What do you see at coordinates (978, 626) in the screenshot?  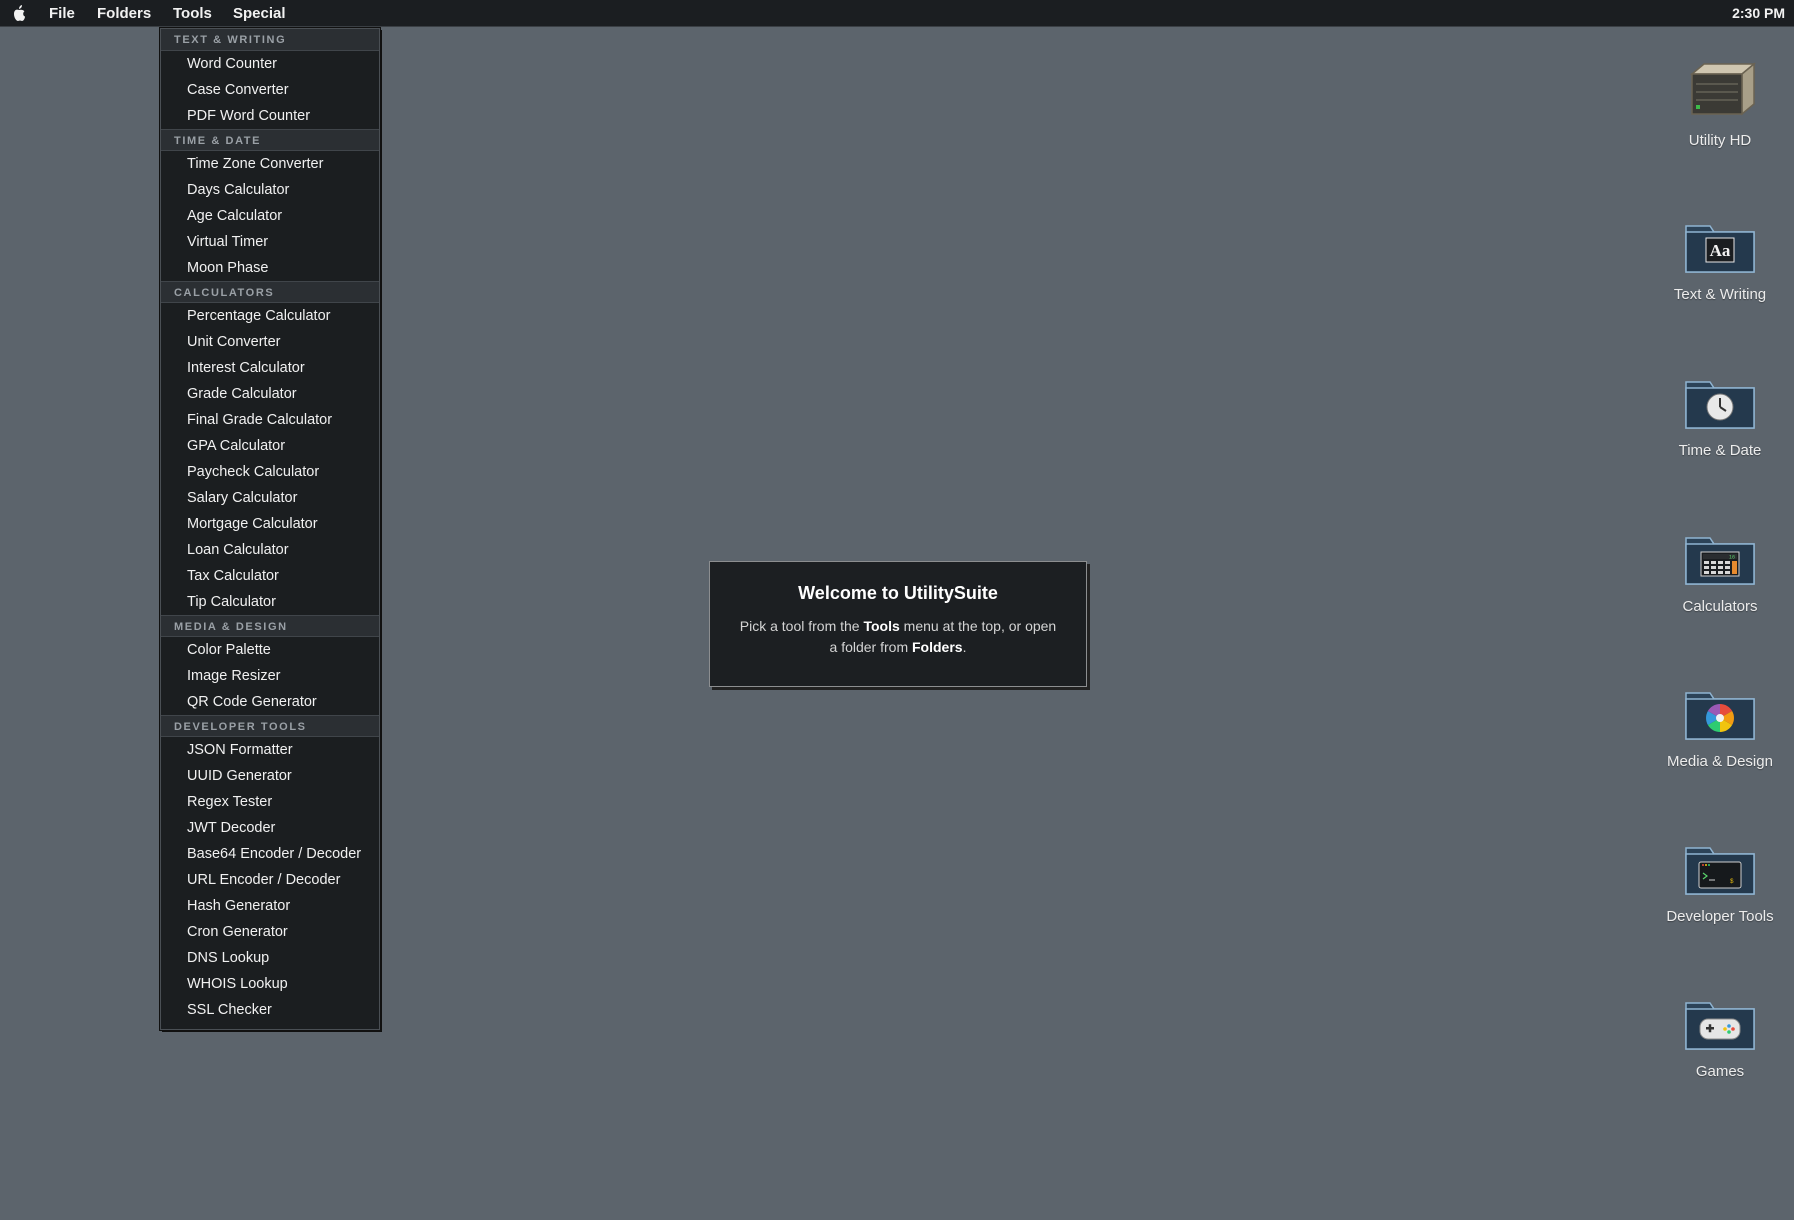 I see `welcome-text: menu at the top, or open` at bounding box center [978, 626].